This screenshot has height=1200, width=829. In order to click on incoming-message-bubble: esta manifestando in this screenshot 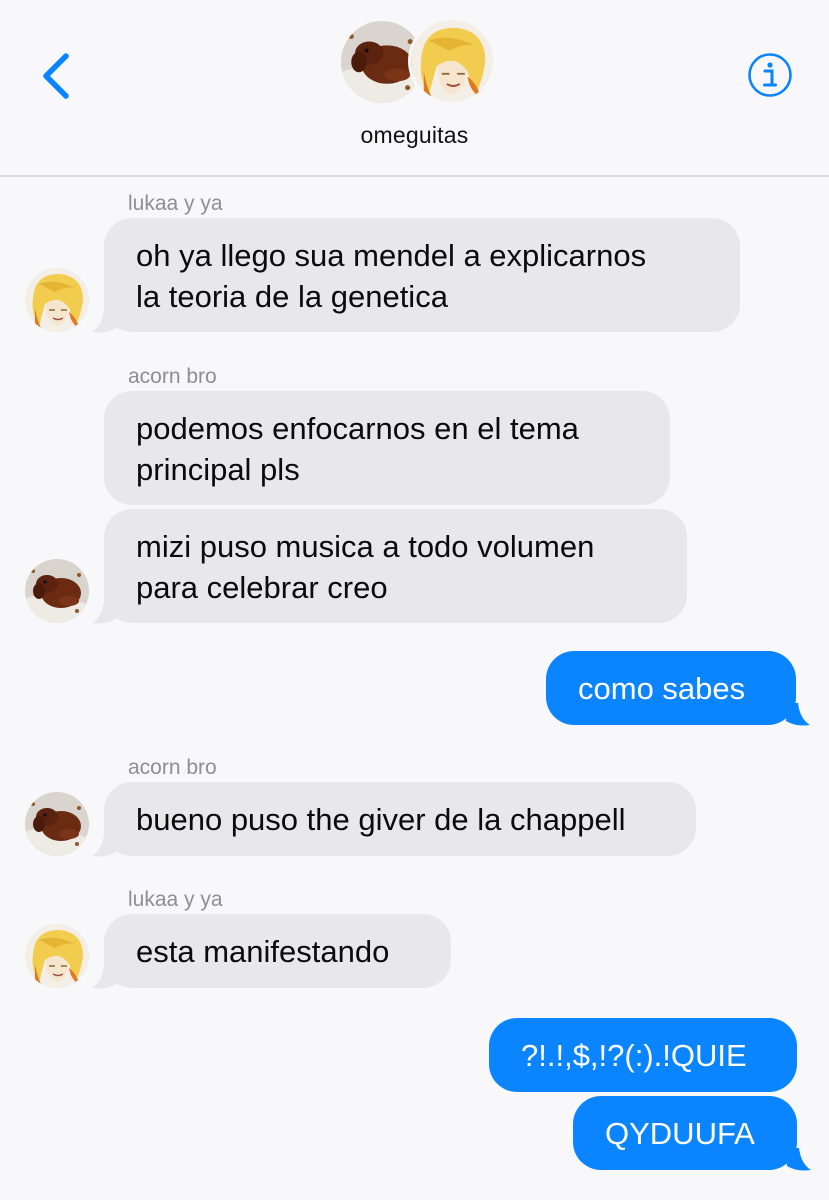, I will do `click(277, 951)`.